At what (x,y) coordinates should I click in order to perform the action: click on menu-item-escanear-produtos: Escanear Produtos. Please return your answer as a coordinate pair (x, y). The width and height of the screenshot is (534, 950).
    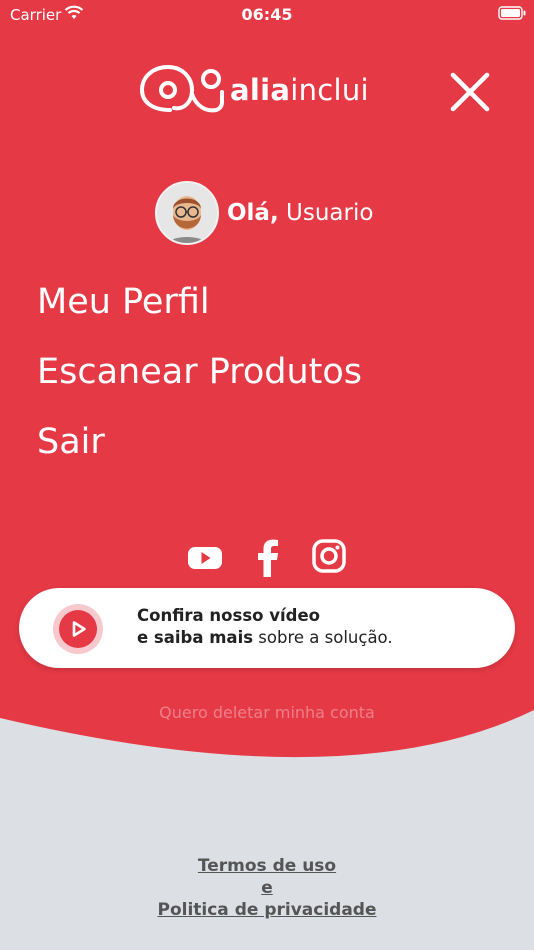
    Looking at the image, I should click on (199, 385).